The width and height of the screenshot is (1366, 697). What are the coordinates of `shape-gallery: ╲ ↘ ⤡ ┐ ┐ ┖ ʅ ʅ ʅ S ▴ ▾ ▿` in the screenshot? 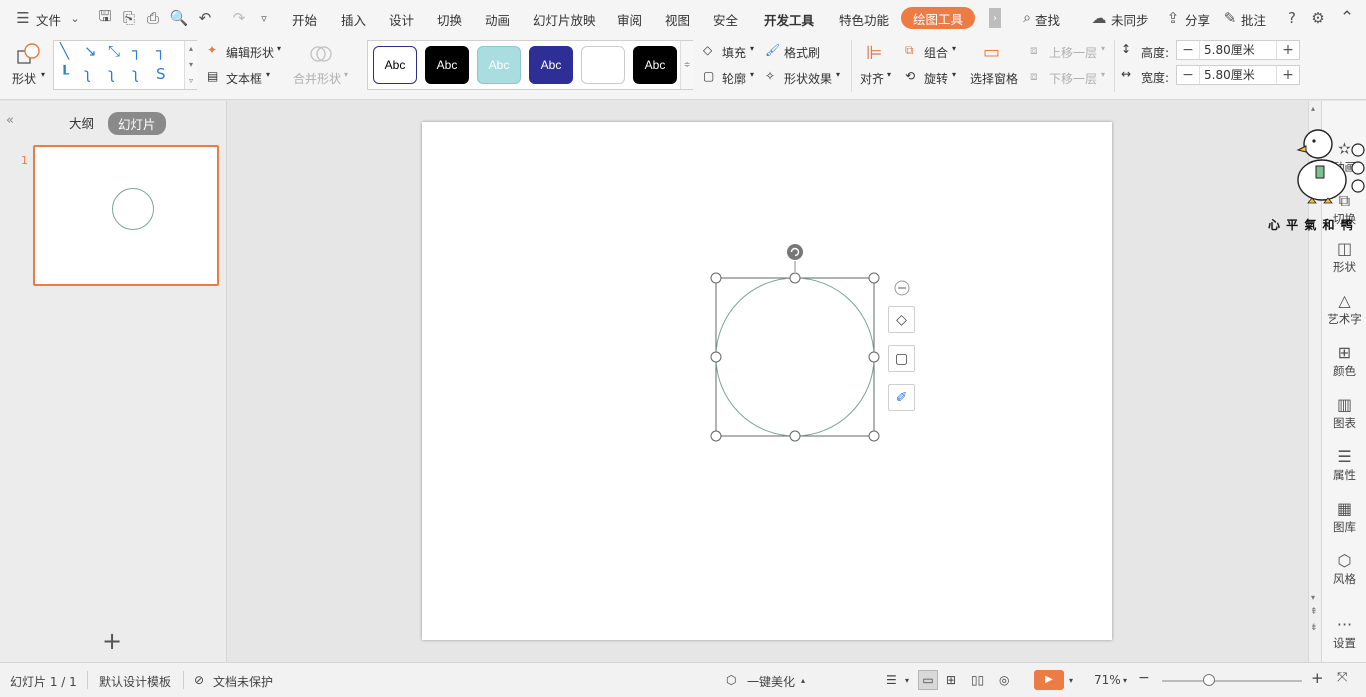 It's located at (125, 65).